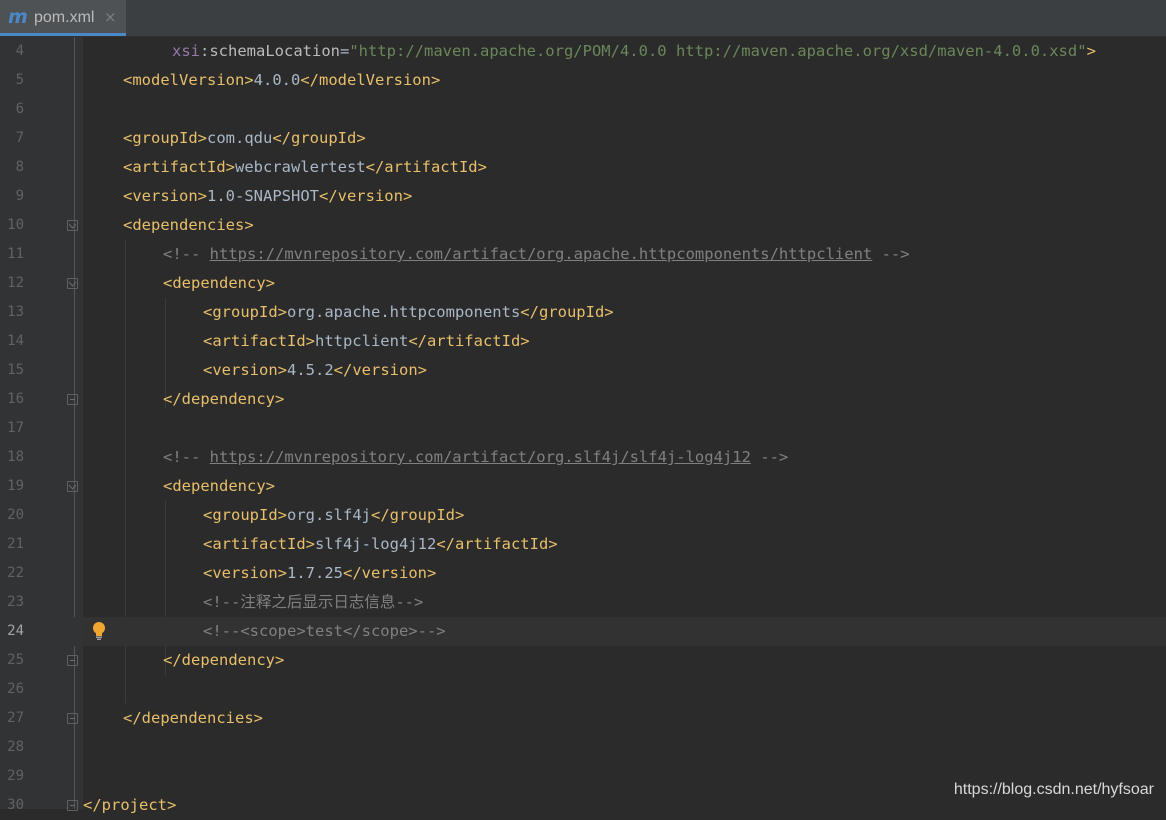 The height and width of the screenshot is (820, 1166). What do you see at coordinates (19, 80) in the screenshot?
I see `line-number: 5` at bounding box center [19, 80].